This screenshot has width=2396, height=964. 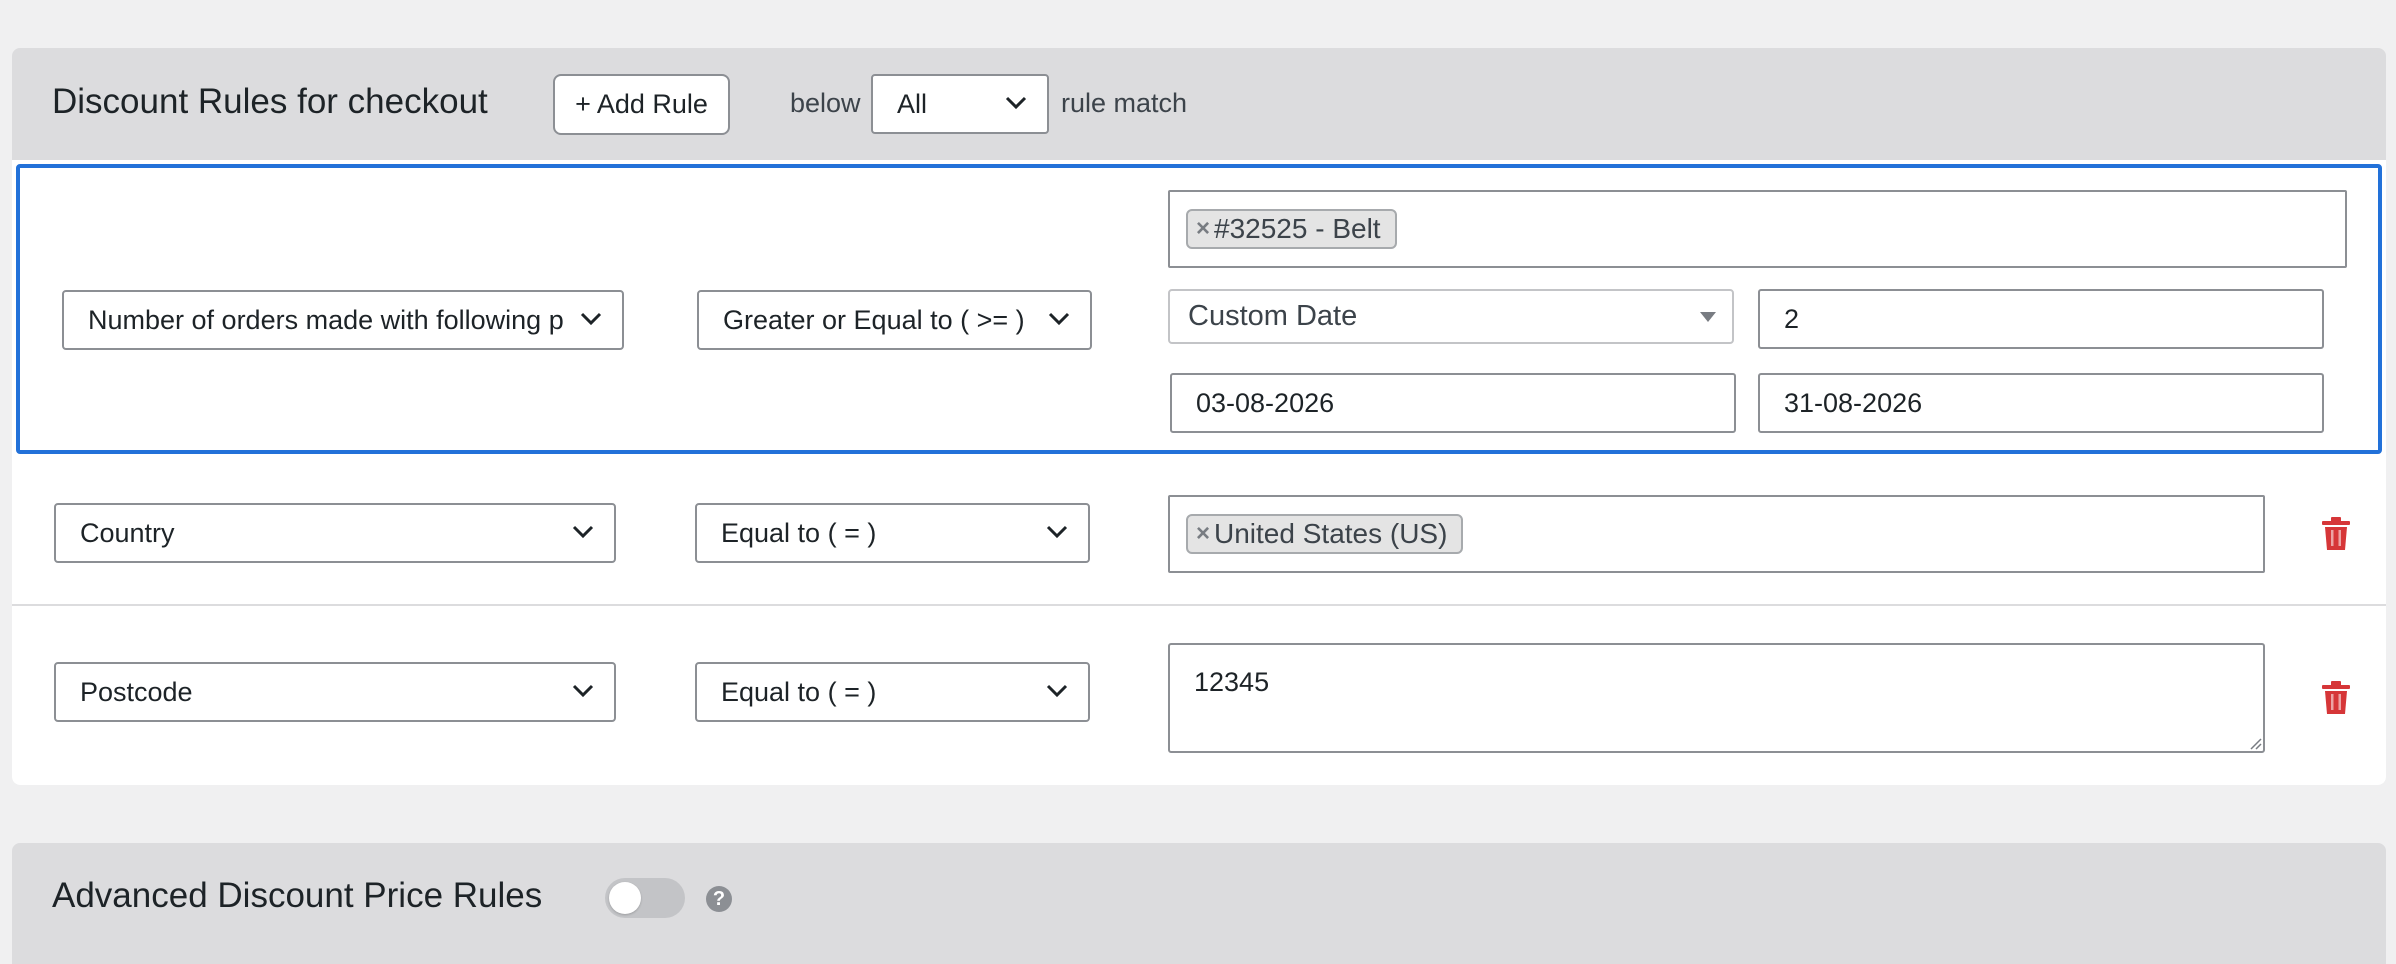 I want to click on date-from-value: 03-08-2026, so click(x=1265, y=402).